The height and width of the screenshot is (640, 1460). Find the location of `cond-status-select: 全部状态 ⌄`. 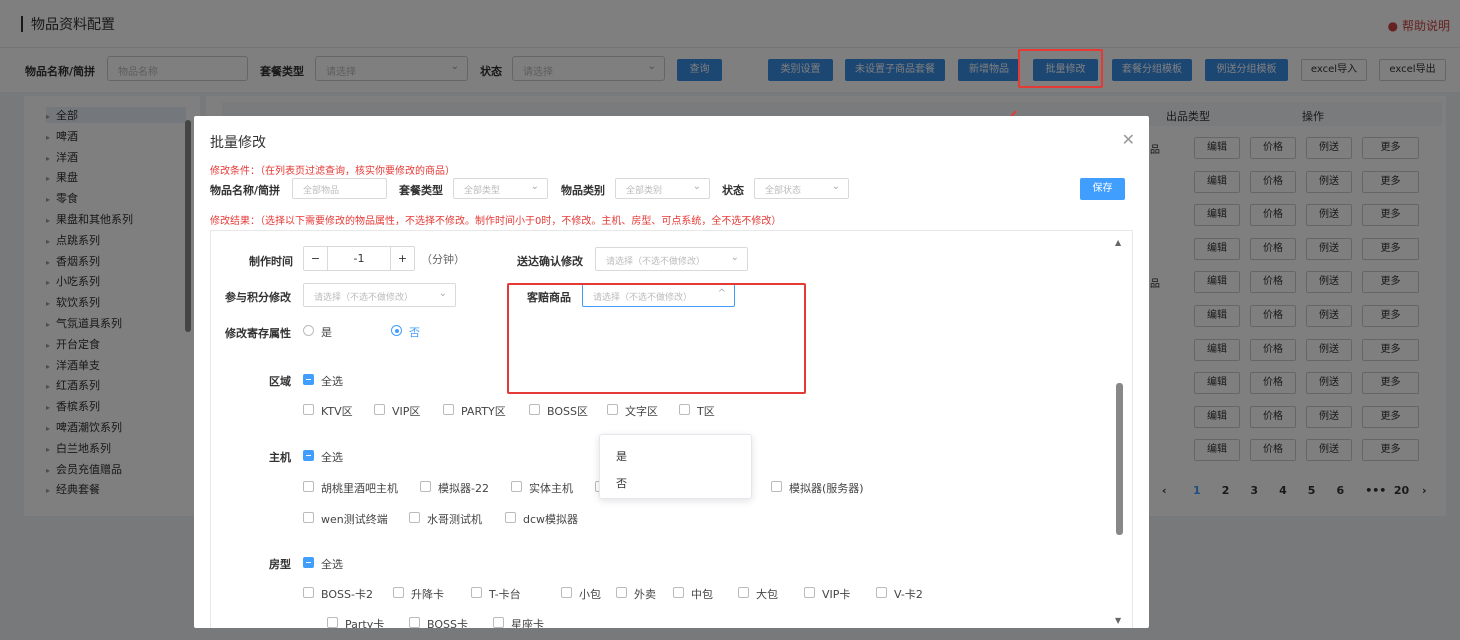

cond-status-select: 全部状态 ⌄ is located at coordinates (801, 188).